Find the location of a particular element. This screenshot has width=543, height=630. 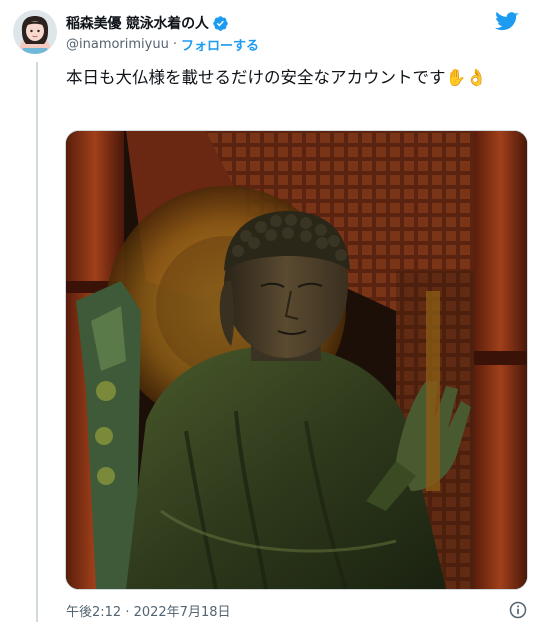

follow-button: フォローする is located at coordinates (220, 44).